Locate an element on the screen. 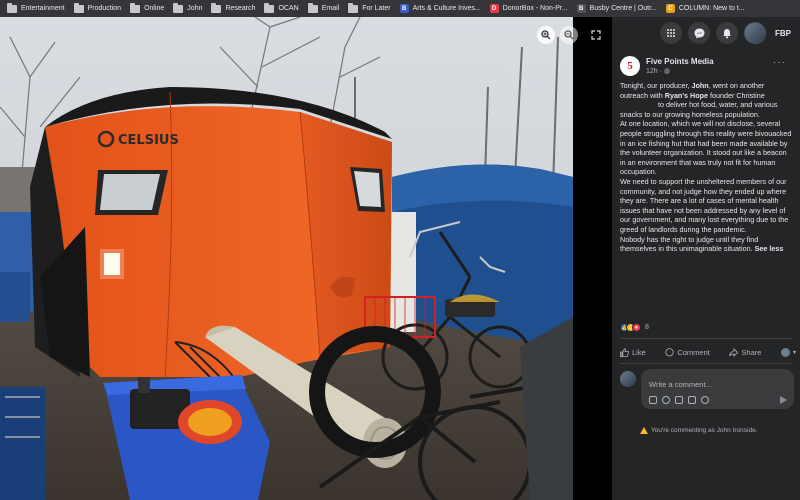  comment-input is located at coordinates (714, 384).